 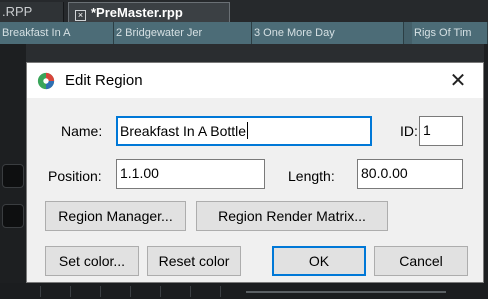 What do you see at coordinates (190, 174) in the screenshot?
I see `position-field: 1.1.00` at bounding box center [190, 174].